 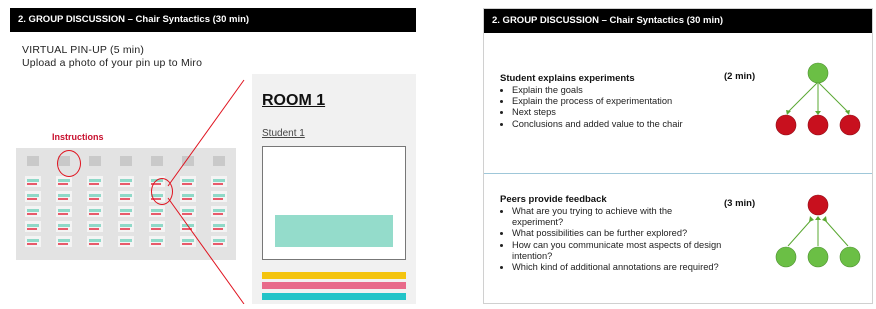 What do you see at coordinates (678, 173) in the screenshot?
I see `section-divider` at bounding box center [678, 173].